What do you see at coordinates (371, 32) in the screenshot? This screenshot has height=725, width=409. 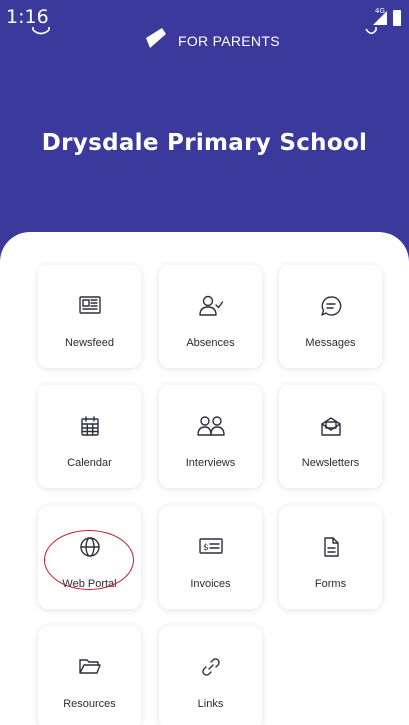 I see `chevron-right-icon` at bounding box center [371, 32].